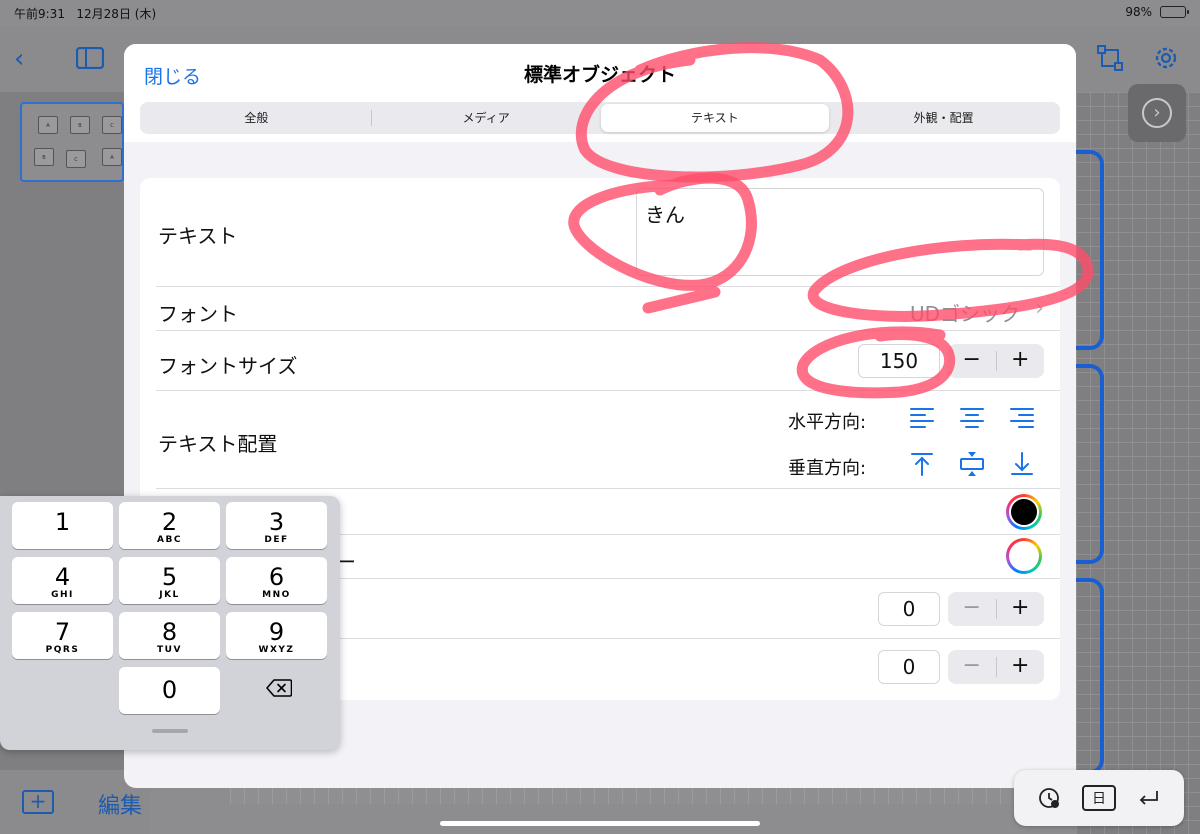 This screenshot has height=834, width=1200. I want to click on background-grid-strip, so click(623, 796).